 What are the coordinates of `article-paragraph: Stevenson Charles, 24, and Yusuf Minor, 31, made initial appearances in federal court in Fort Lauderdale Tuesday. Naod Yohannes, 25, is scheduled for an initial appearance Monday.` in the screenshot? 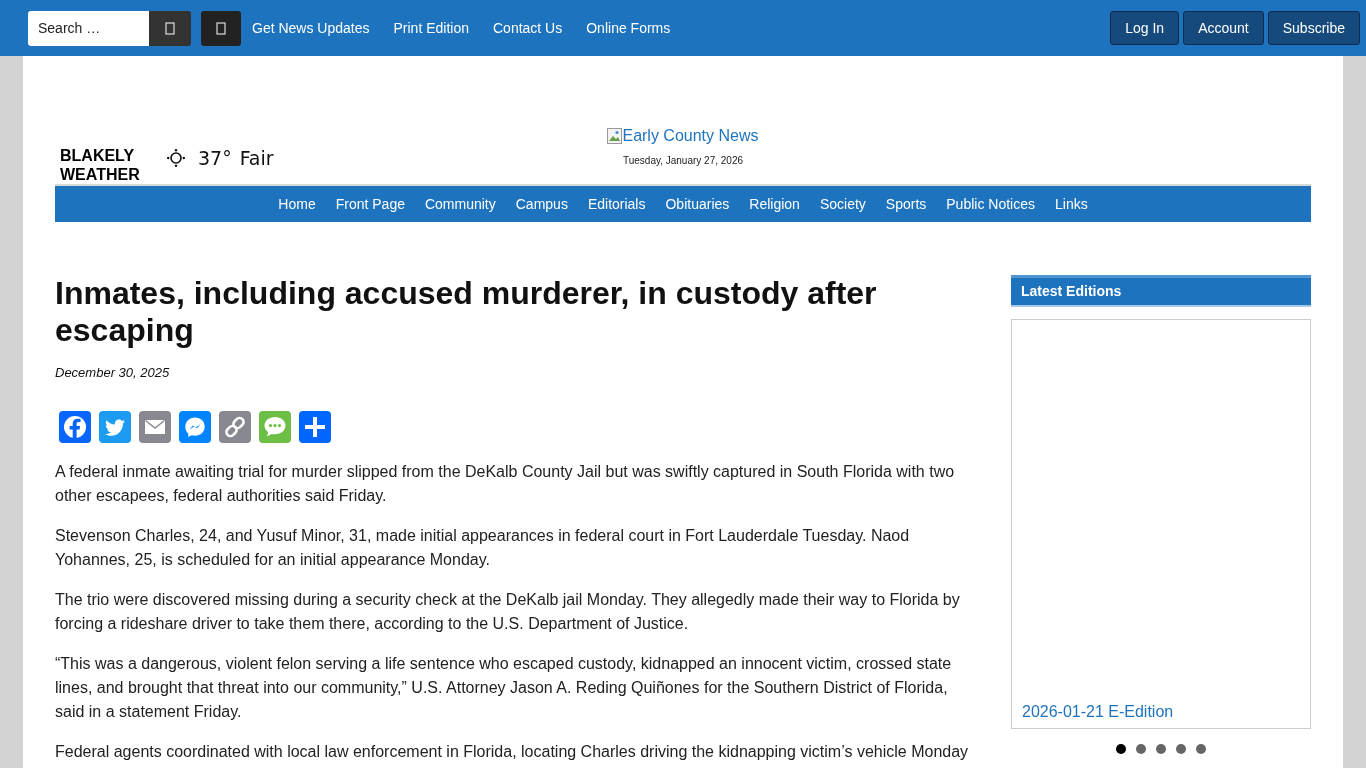 It's located at (483, 547).